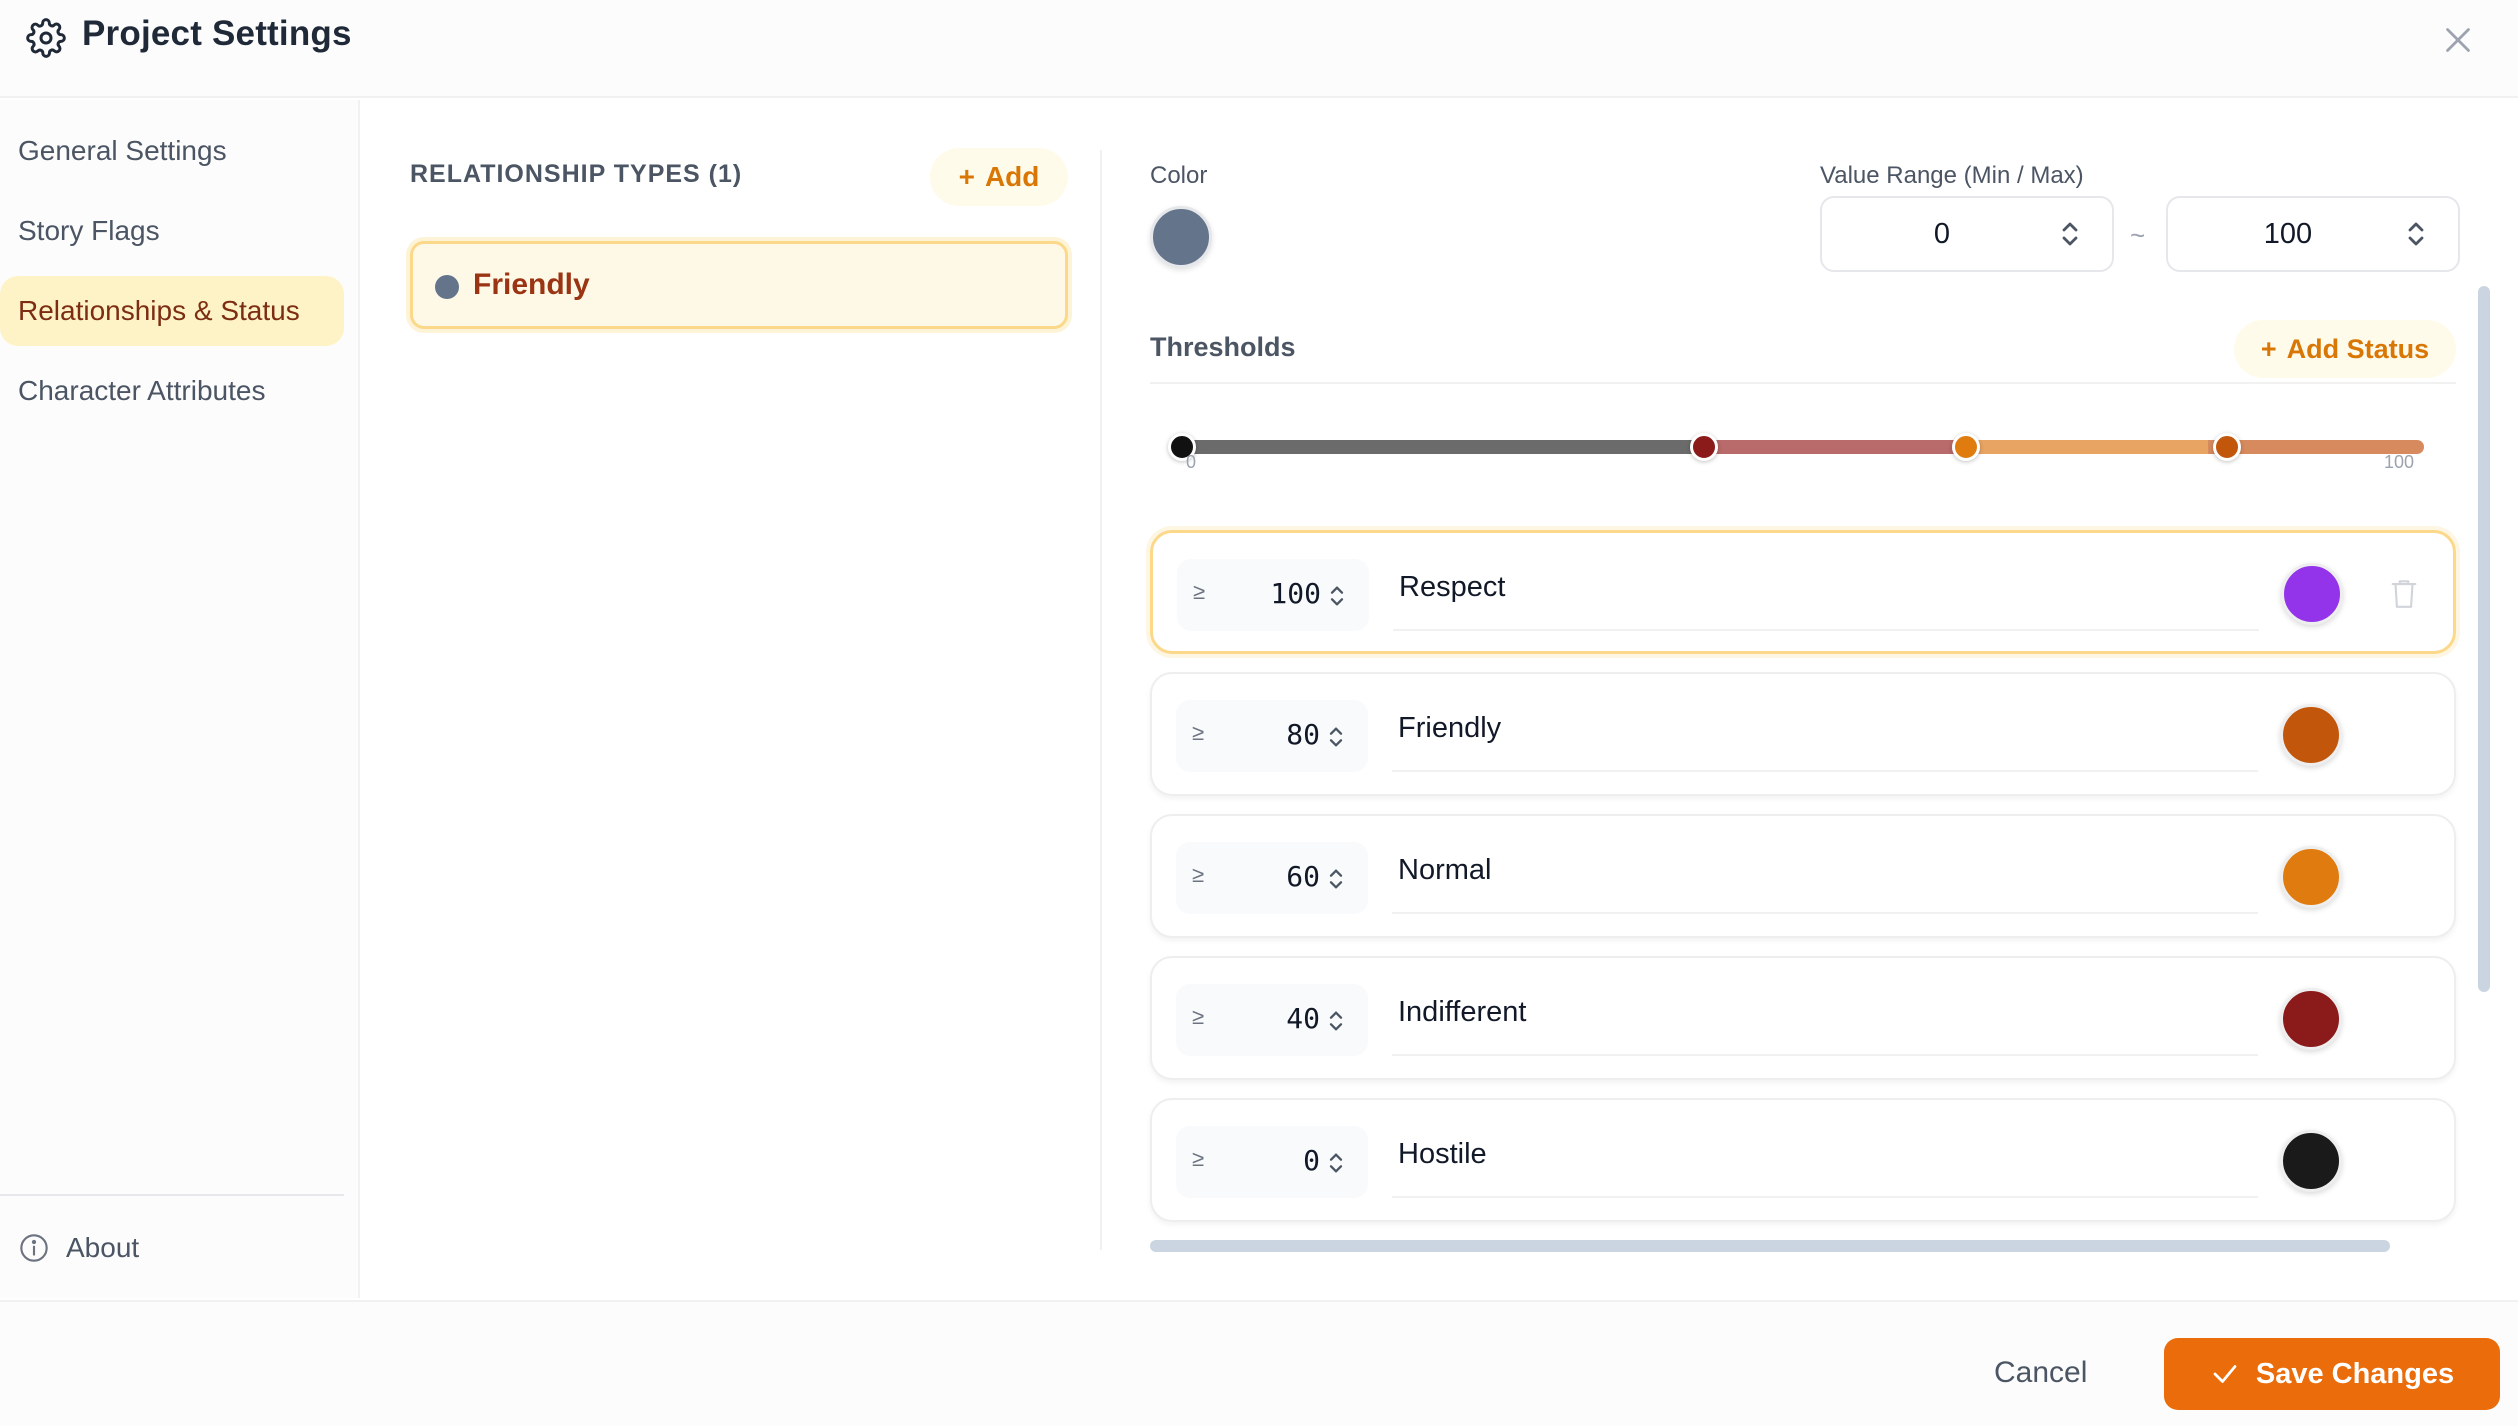  Describe the element at coordinates (2458, 40) in the screenshot. I see `close-icon` at that location.